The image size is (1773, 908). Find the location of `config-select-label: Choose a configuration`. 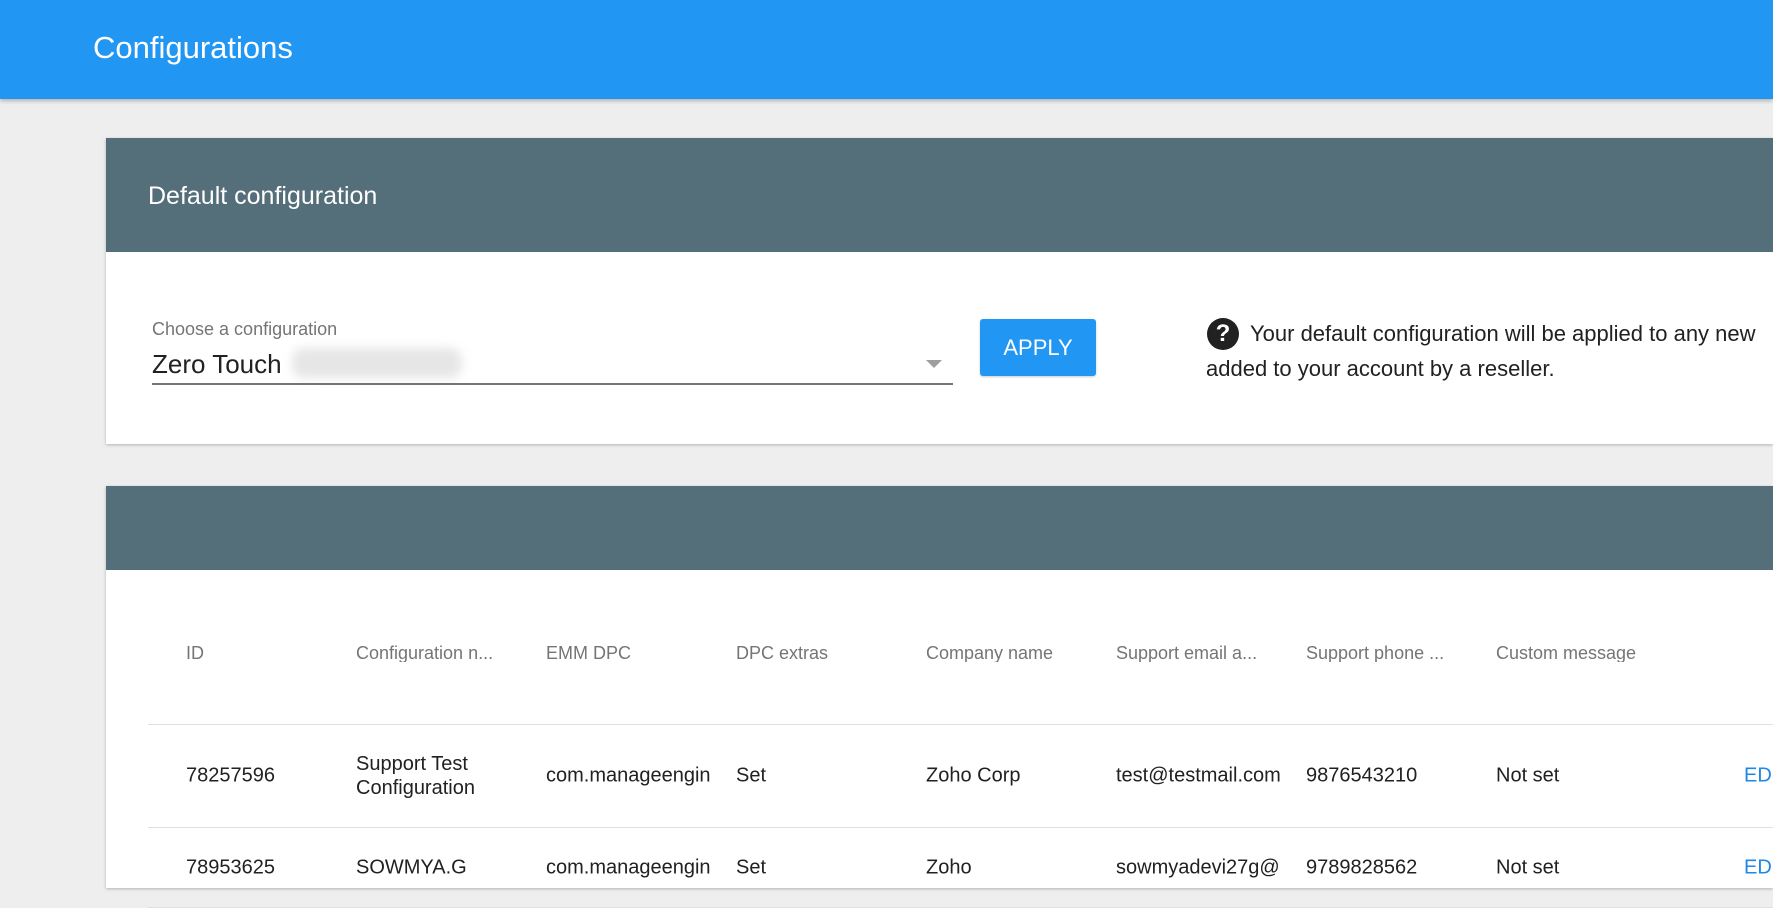

config-select-label: Choose a configuration is located at coordinates (245, 329).